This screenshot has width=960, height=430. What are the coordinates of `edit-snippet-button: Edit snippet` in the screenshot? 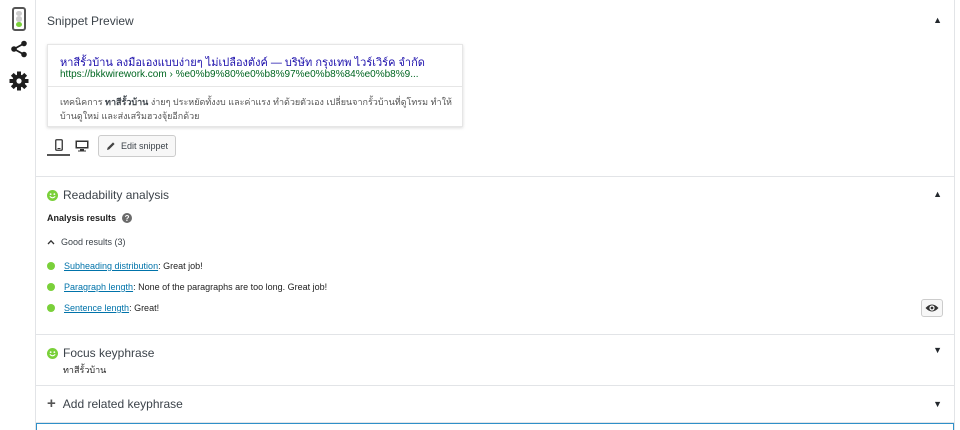 It's located at (137, 146).